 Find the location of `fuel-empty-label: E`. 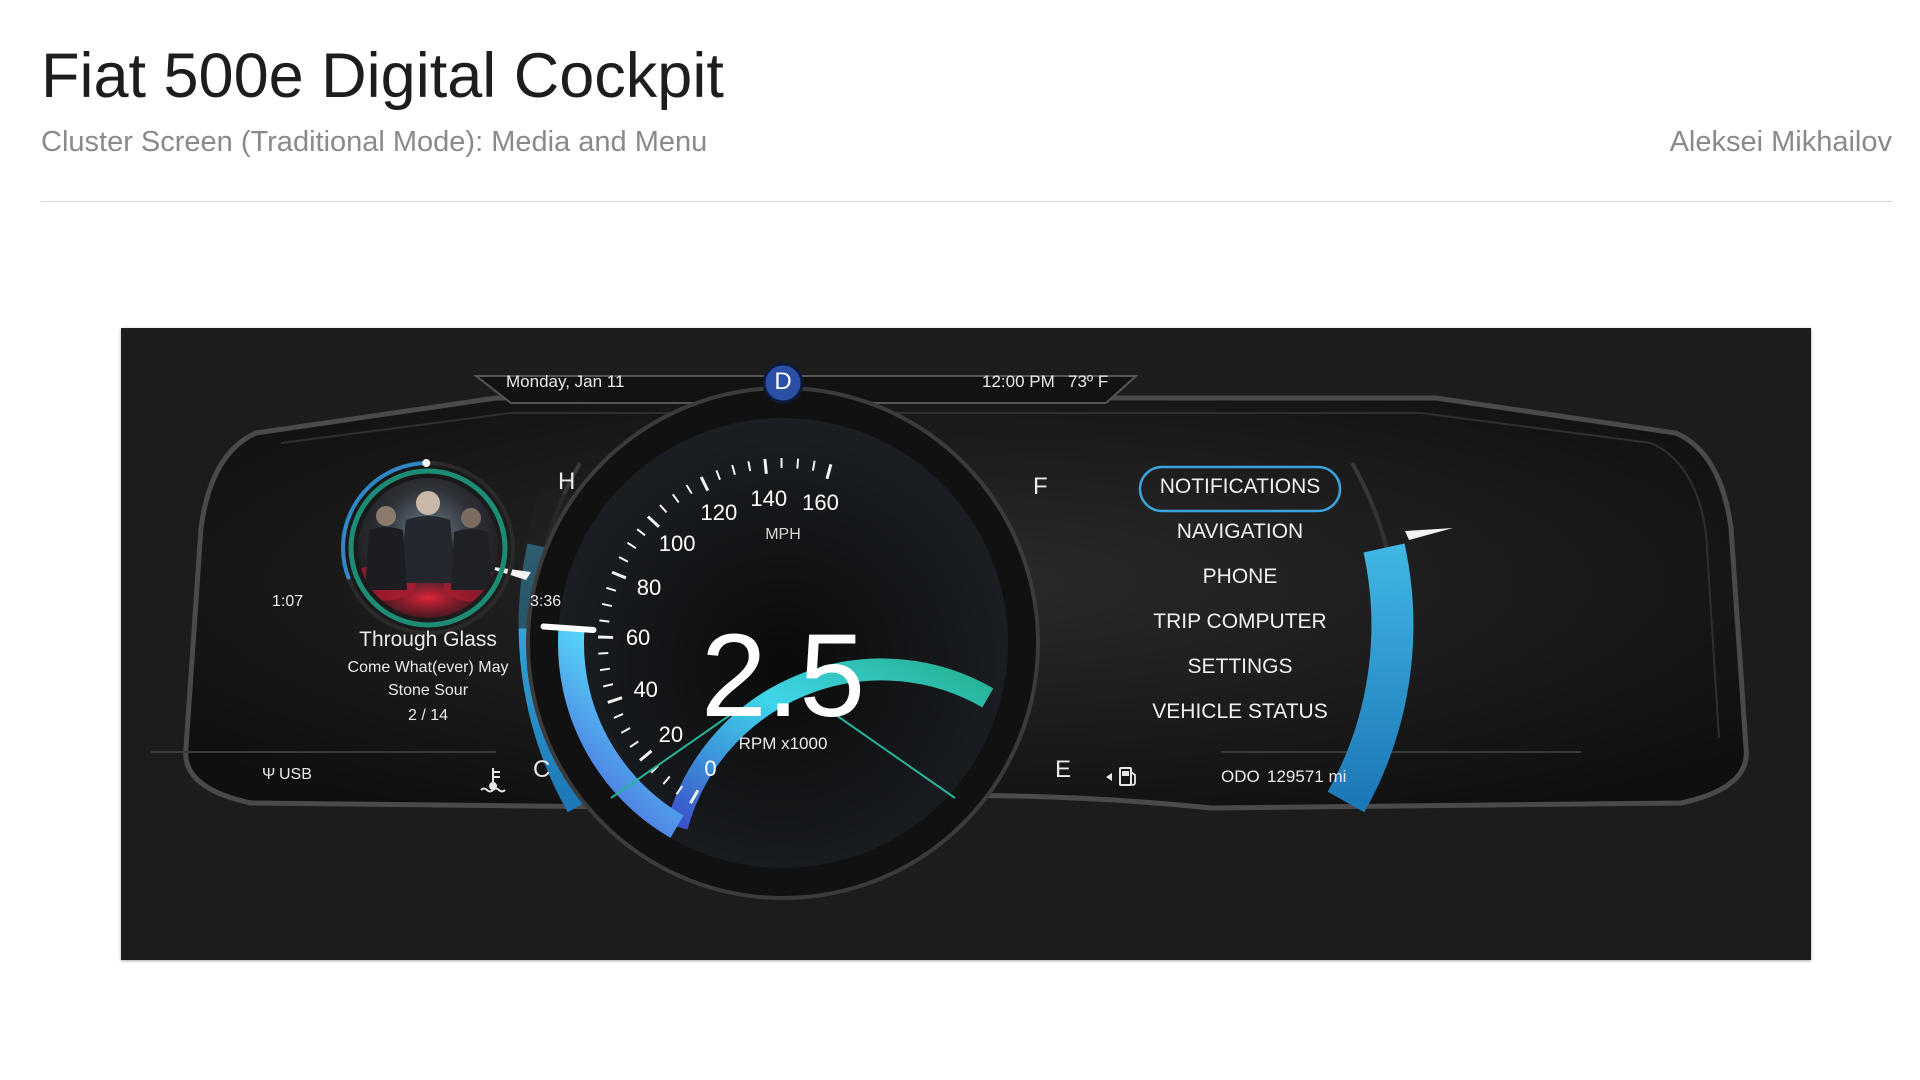

fuel-empty-label: E is located at coordinates (1063, 769).